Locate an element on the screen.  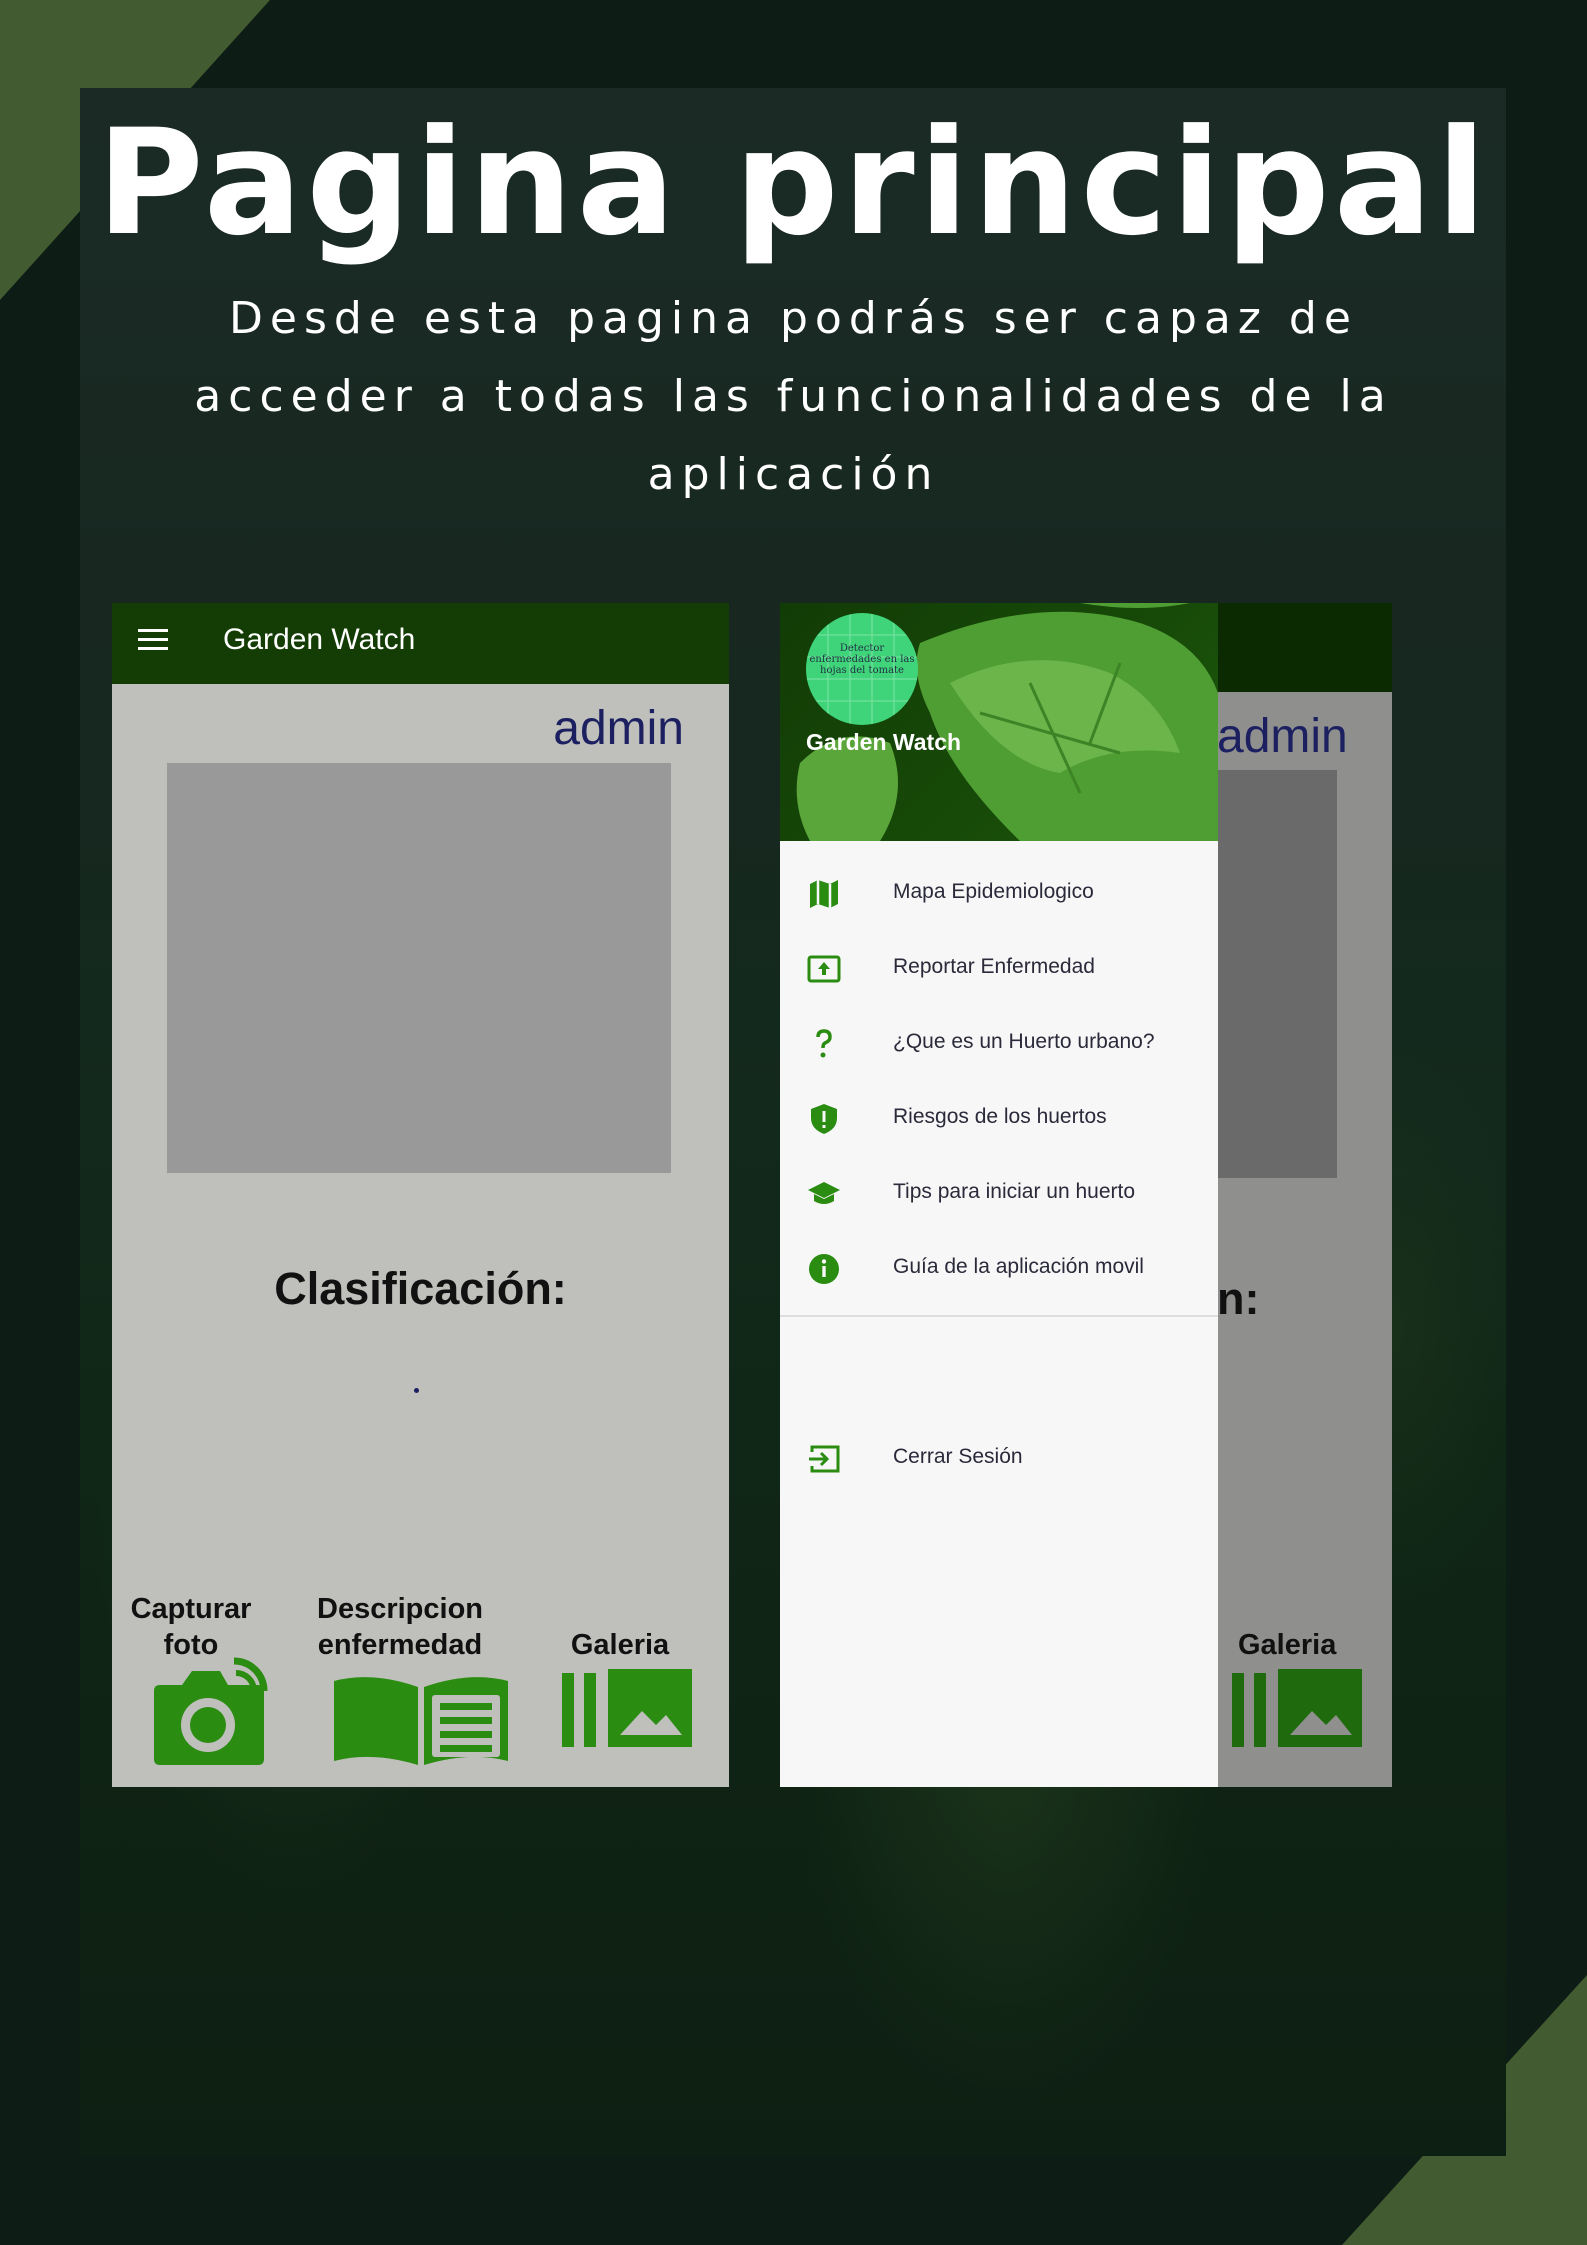
username-label-dimmed: admin is located at coordinates (1282, 736).